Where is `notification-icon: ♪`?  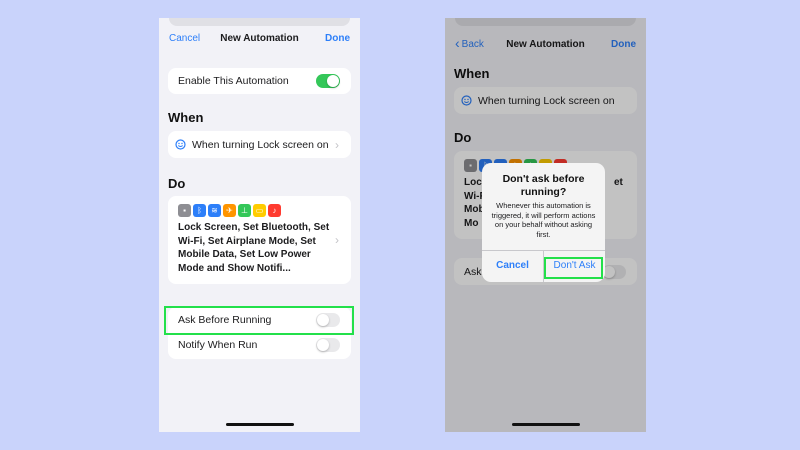
notification-icon: ♪ is located at coordinates (274, 210).